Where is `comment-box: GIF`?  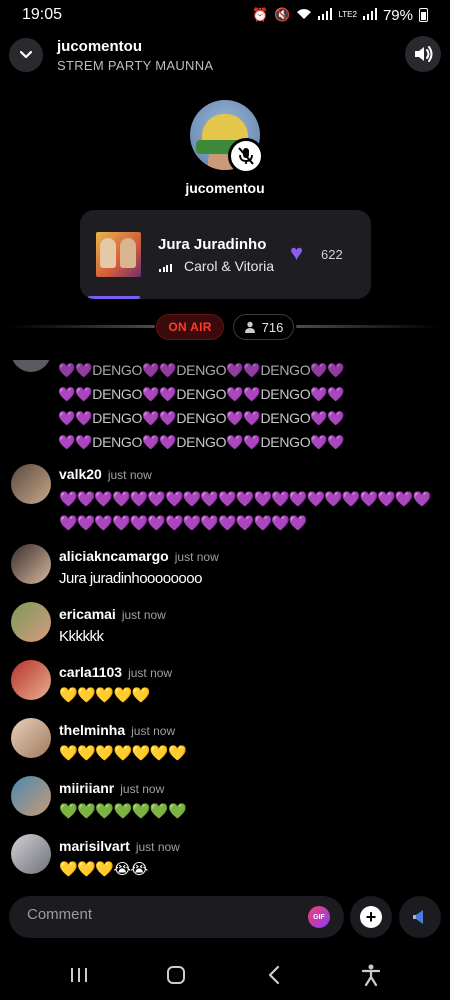
comment-box: GIF is located at coordinates (176, 917).